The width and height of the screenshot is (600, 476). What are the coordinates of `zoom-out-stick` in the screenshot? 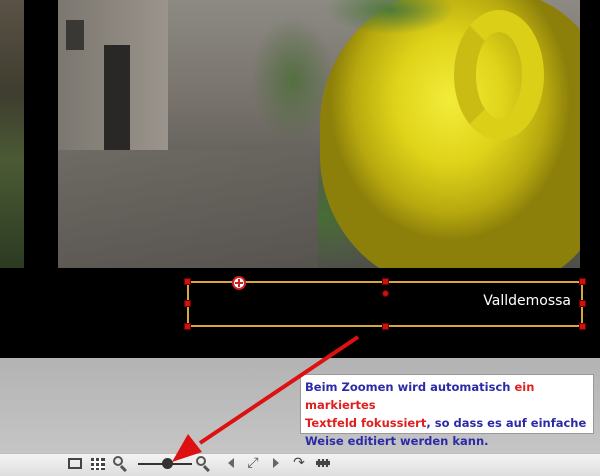 It's located at (123, 469).